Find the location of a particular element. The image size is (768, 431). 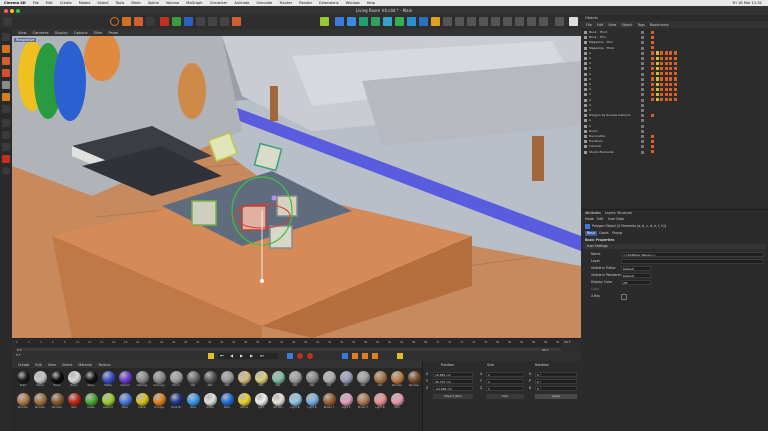

motion-system-icon is located at coordinates (400, 356).